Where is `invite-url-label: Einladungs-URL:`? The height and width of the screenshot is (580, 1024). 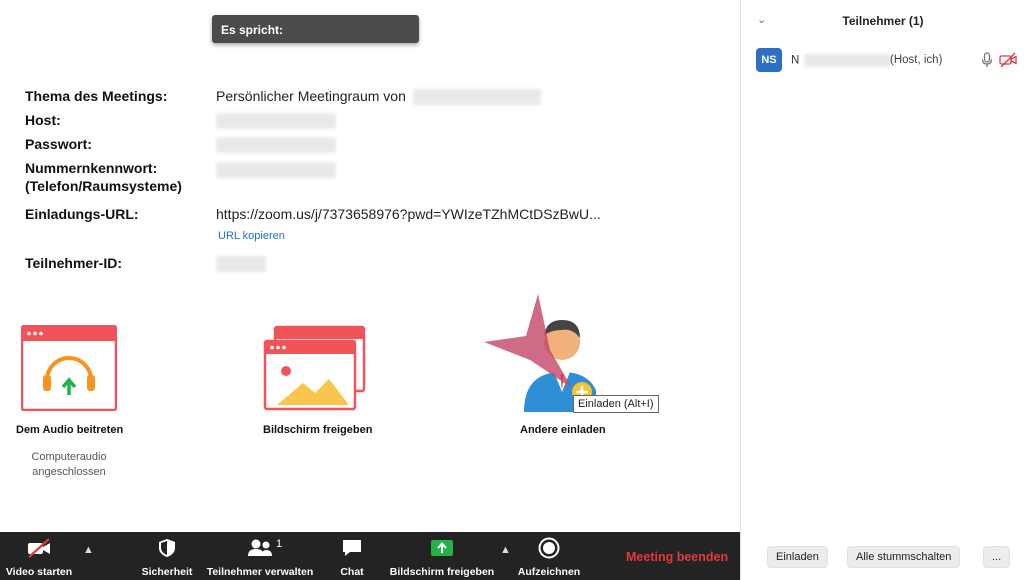 invite-url-label: Einladungs-URL: is located at coordinates (82, 214).